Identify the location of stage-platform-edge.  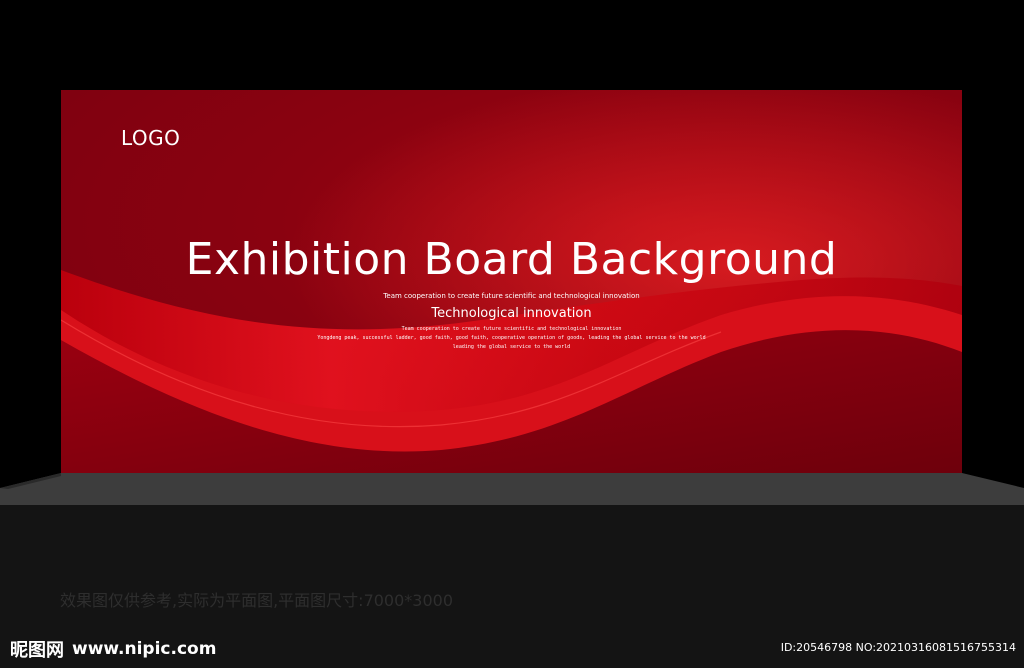
(512, 489).